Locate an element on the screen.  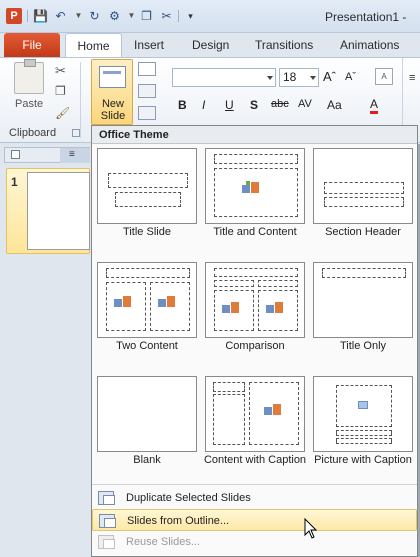
slide-thumbnail is located at coordinates (58, 211).